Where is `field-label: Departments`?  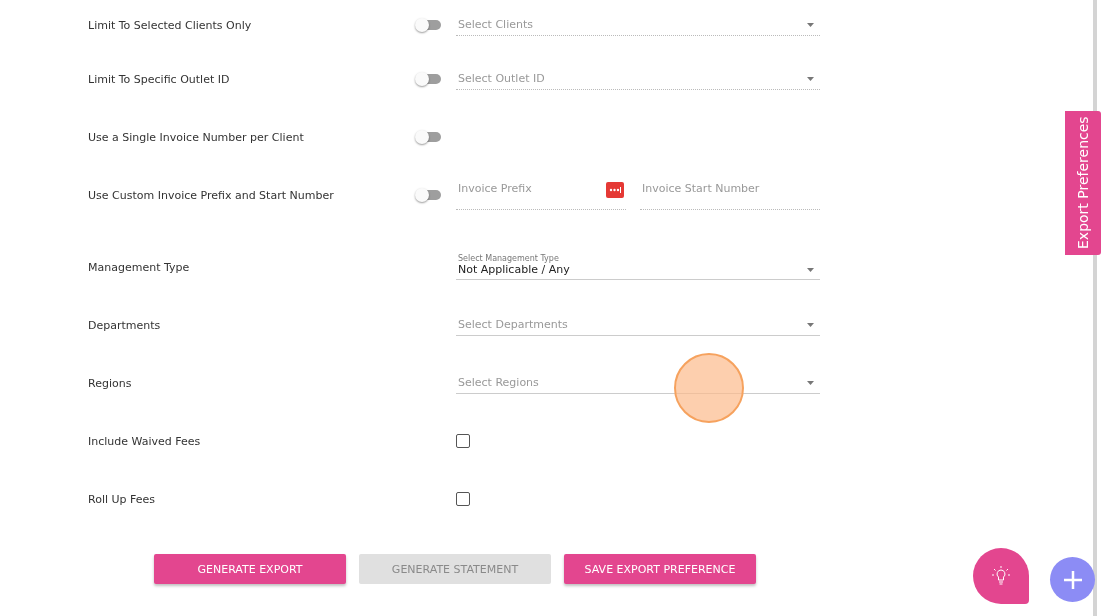 field-label: Departments is located at coordinates (125, 325).